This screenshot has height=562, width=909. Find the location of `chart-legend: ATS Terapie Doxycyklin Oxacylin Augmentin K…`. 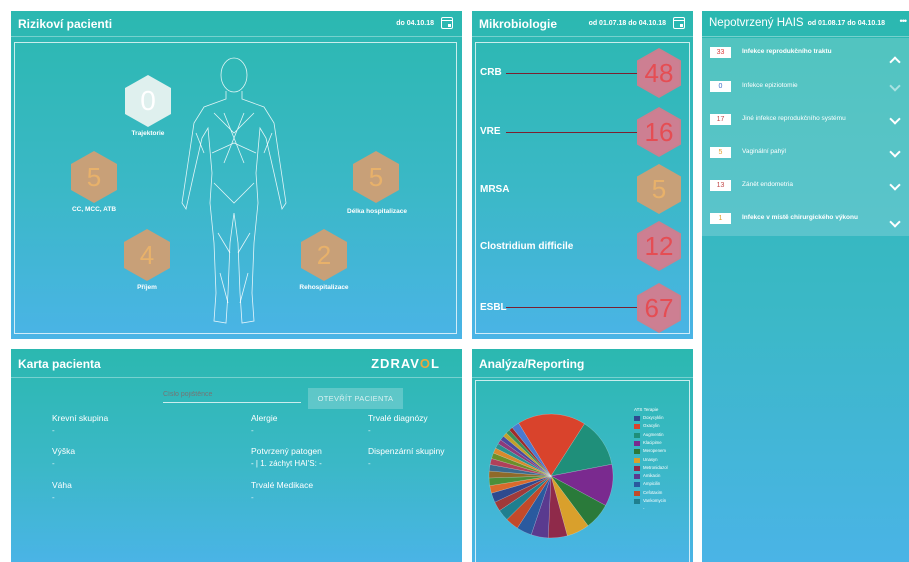

chart-legend: ATS Terapie Doxycyklin Oxacylin Augmentin K… is located at coordinates (661, 467).